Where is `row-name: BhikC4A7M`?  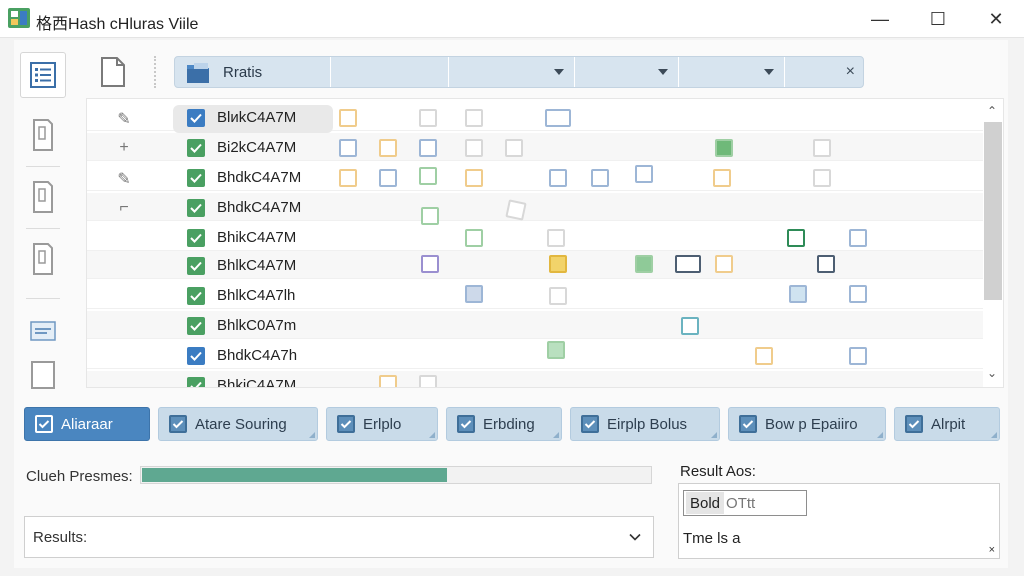 row-name: BhikC4A7M is located at coordinates (257, 237).